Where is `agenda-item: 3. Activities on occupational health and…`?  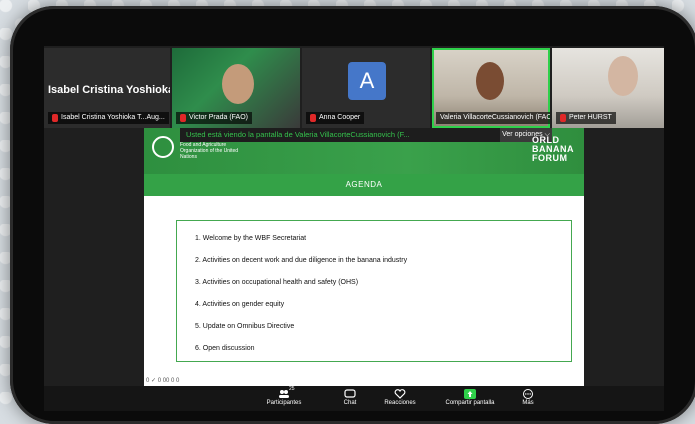
agenda-item: 3. Activities on occupational health and… is located at coordinates (277, 282).